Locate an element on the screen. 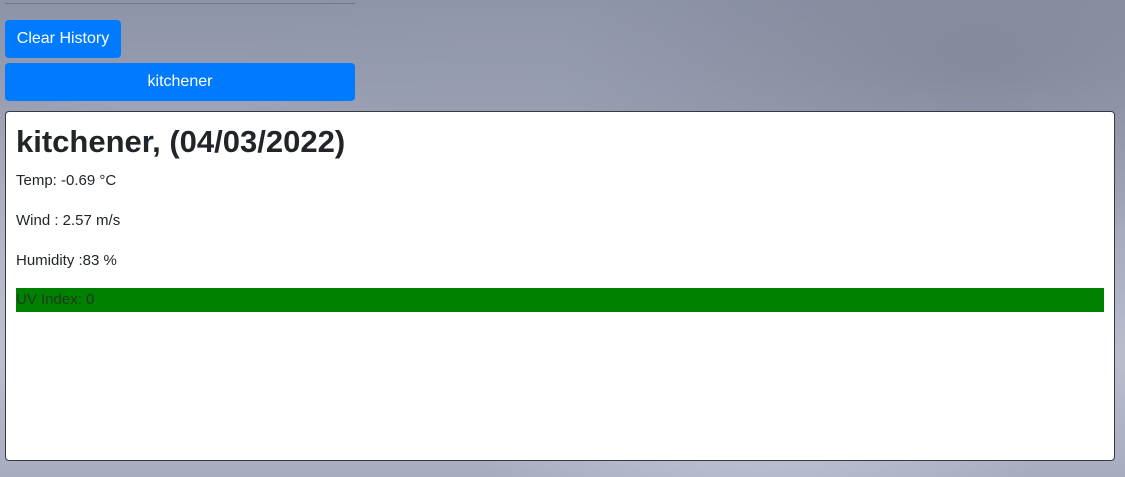 The width and height of the screenshot is (1125, 477). uv-index-bar: UV Index: 0 is located at coordinates (560, 300).